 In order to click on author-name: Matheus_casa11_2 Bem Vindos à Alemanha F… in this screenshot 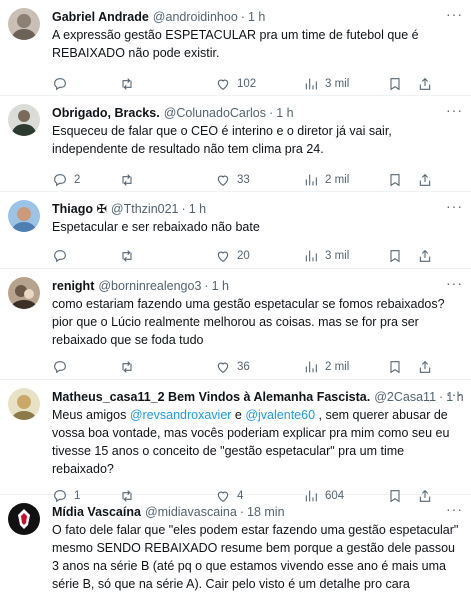, I will do `click(211, 397)`.